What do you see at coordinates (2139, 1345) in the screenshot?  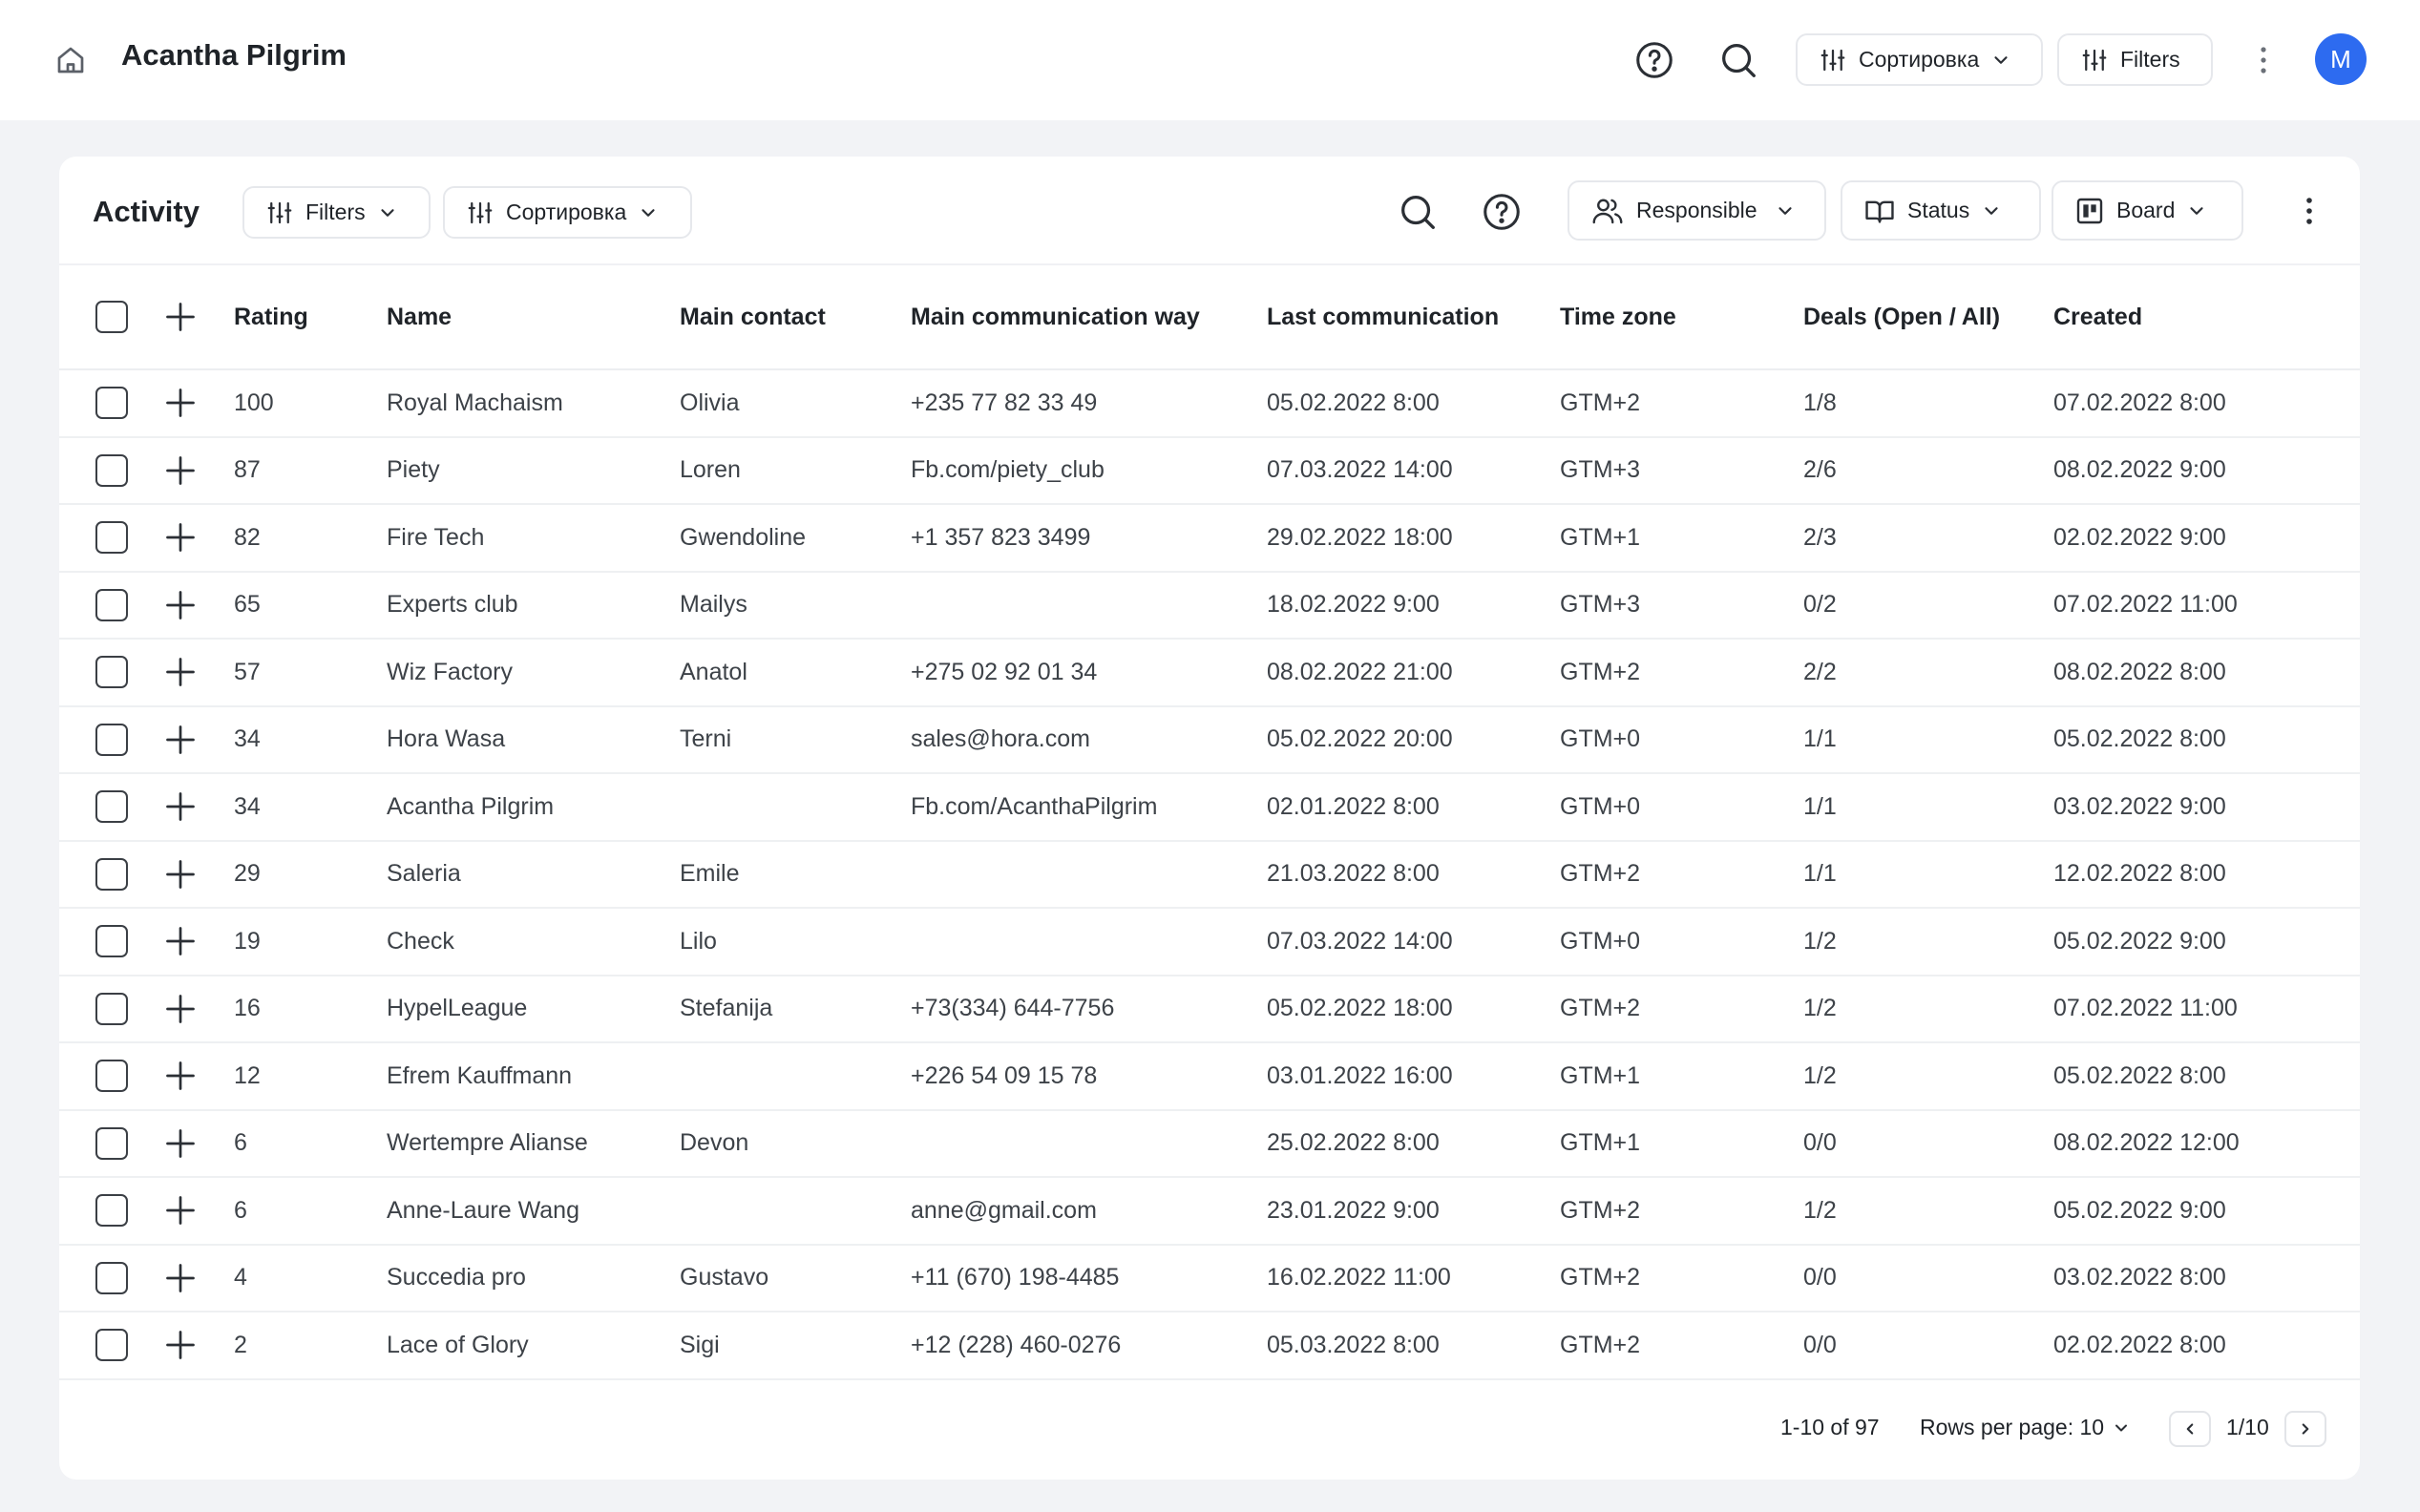 I see `cell-created: 02.02.2022 8:00` at bounding box center [2139, 1345].